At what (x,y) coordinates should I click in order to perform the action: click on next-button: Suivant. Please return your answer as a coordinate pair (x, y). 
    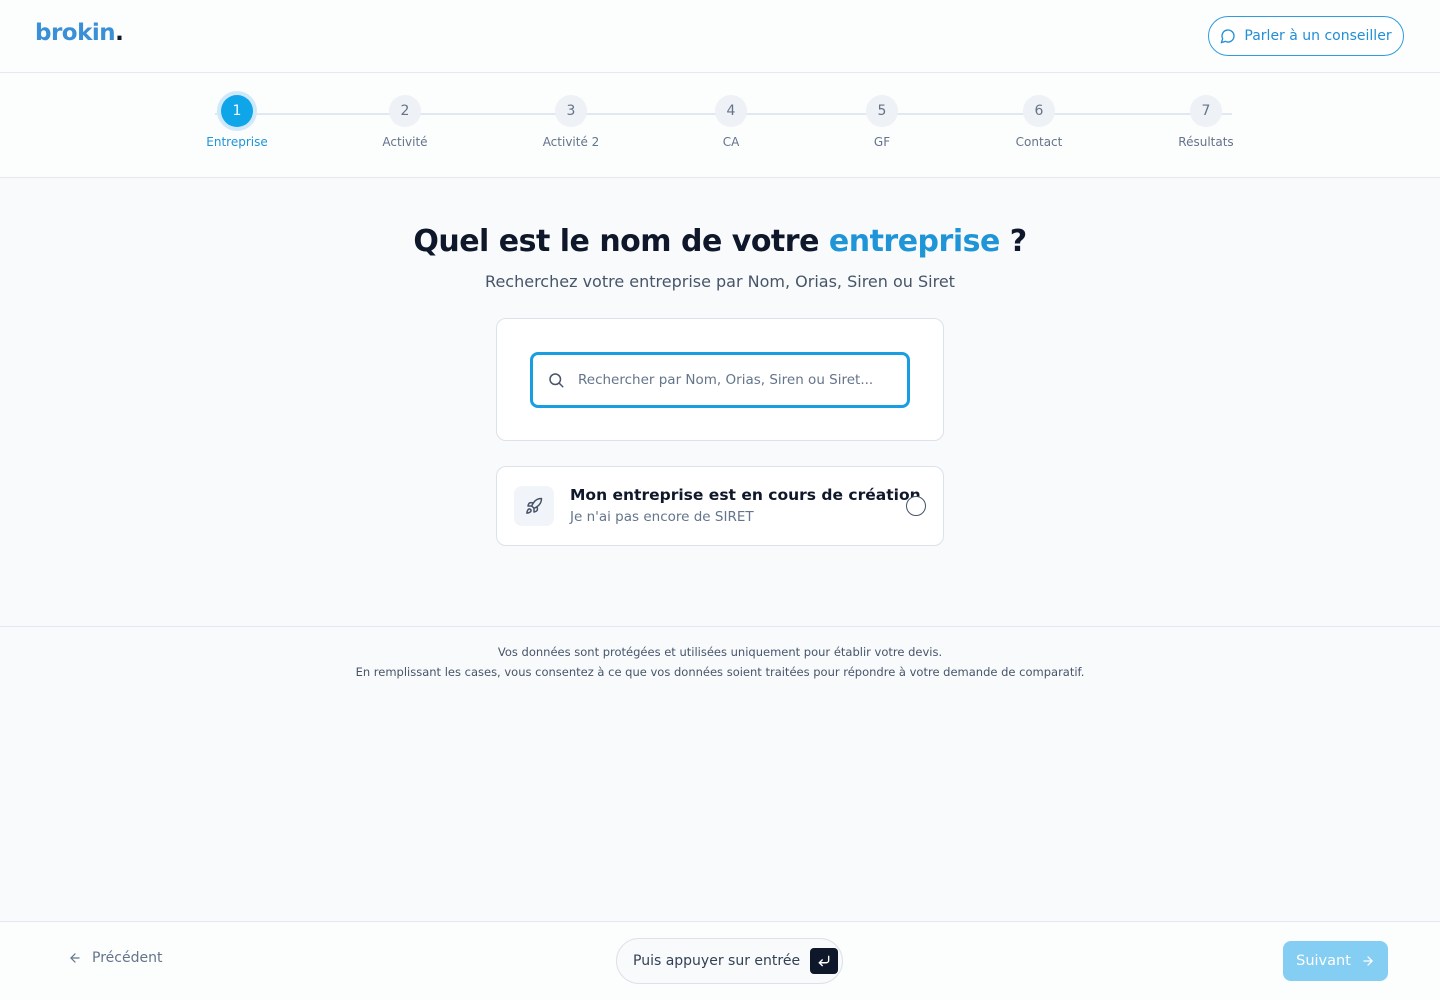
    Looking at the image, I should click on (1335, 961).